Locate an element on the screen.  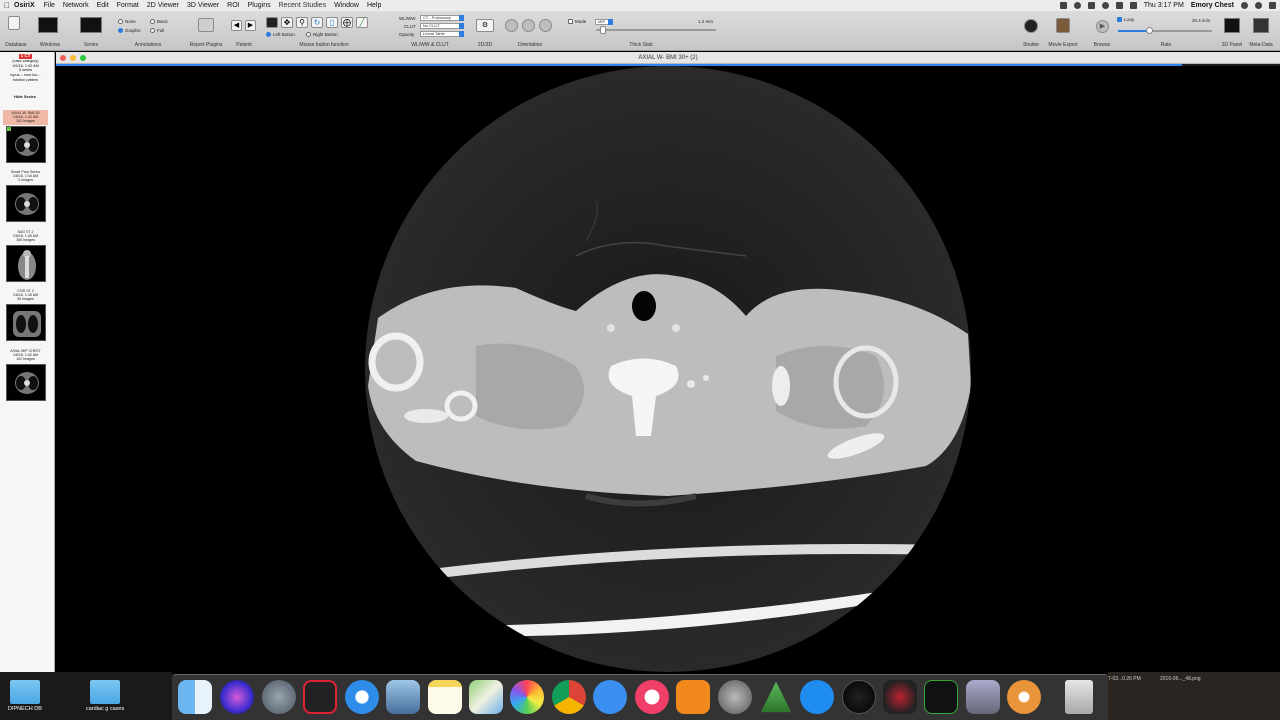
coronal-orientation-icon is located at coordinates (528, 25).